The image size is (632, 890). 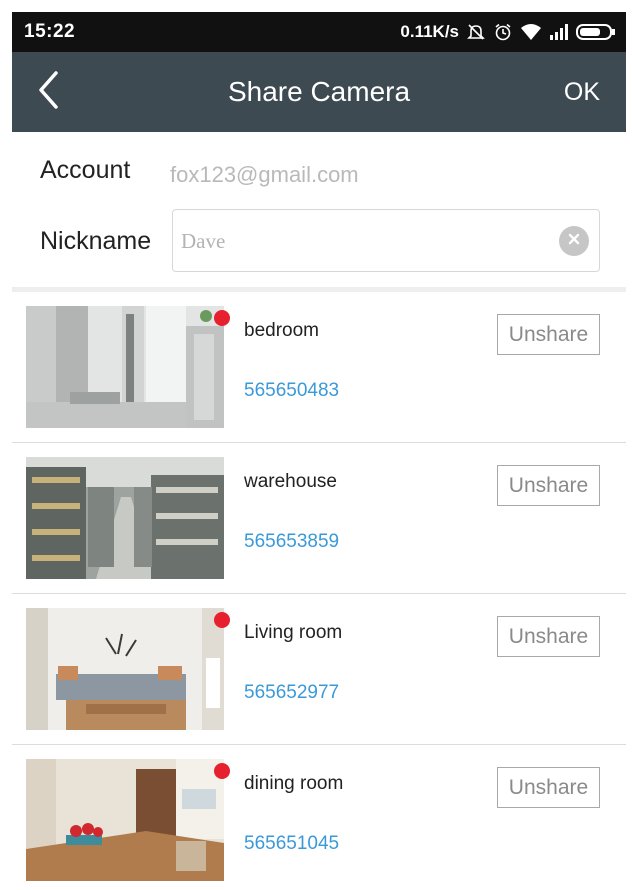 What do you see at coordinates (292, 541) in the screenshot?
I see `camera-id: 565653859` at bounding box center [292, 541].